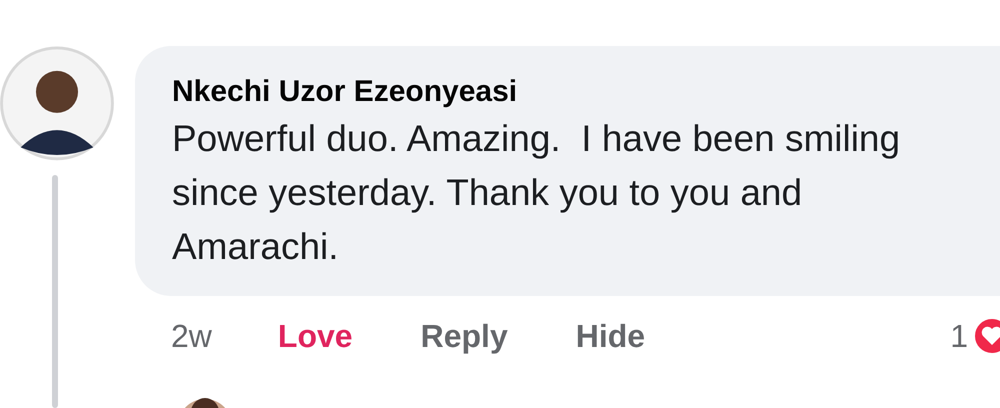 This screenshot has width=1000, height=408. I want to click on reply-button: Reply, so click(464, 336).